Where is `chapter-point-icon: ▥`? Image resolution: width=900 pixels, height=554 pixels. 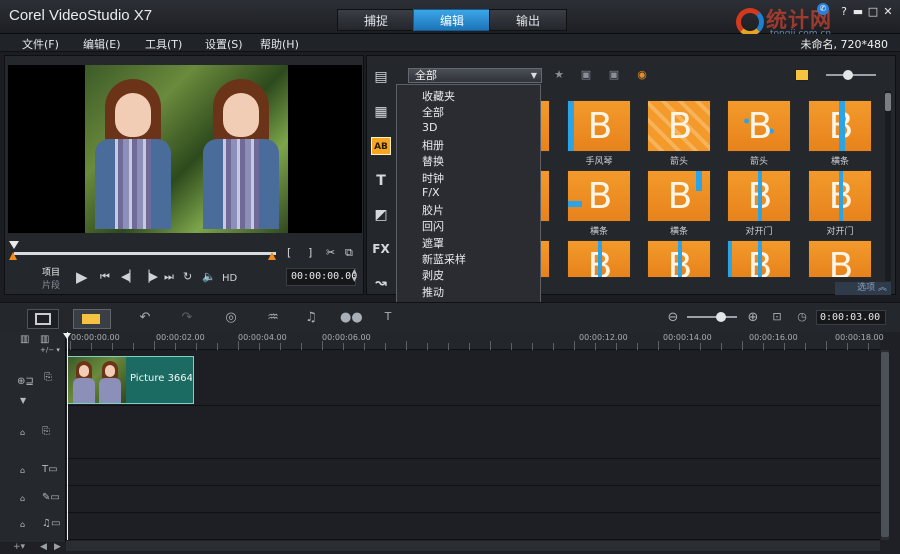 chapter-point-icon: ▥ is located at coordinates (44, 339).